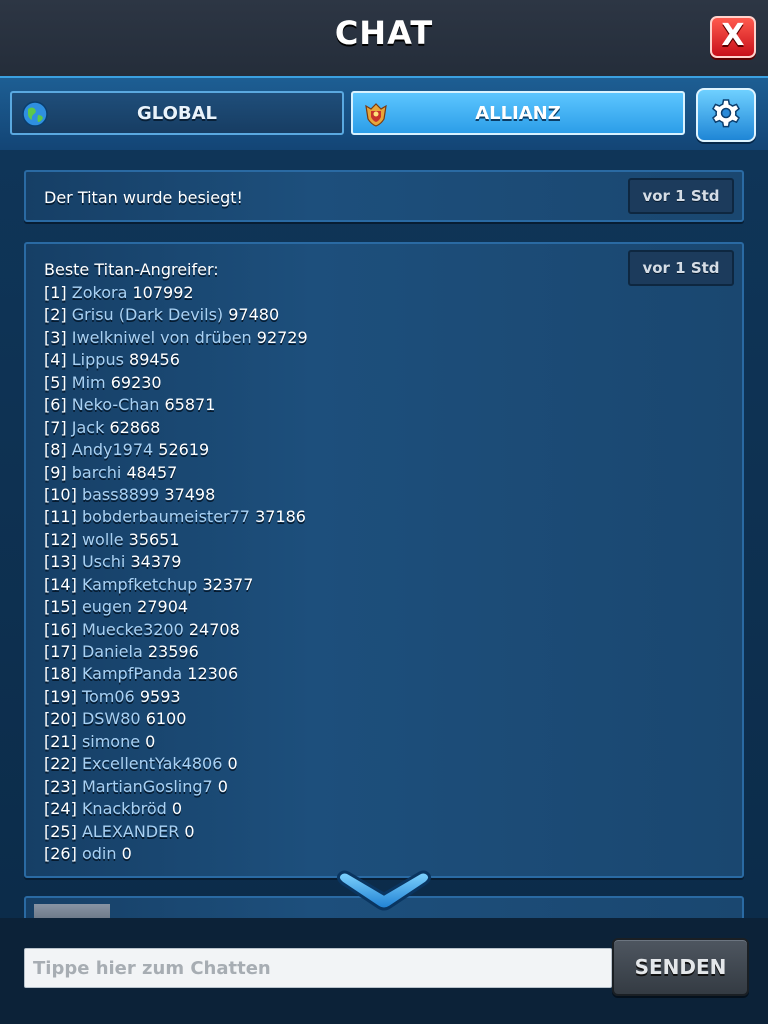 This screenshot has width=768, height=1024. I want to click on ranking-entry: [12] wolle 35651, so click(176, 540).